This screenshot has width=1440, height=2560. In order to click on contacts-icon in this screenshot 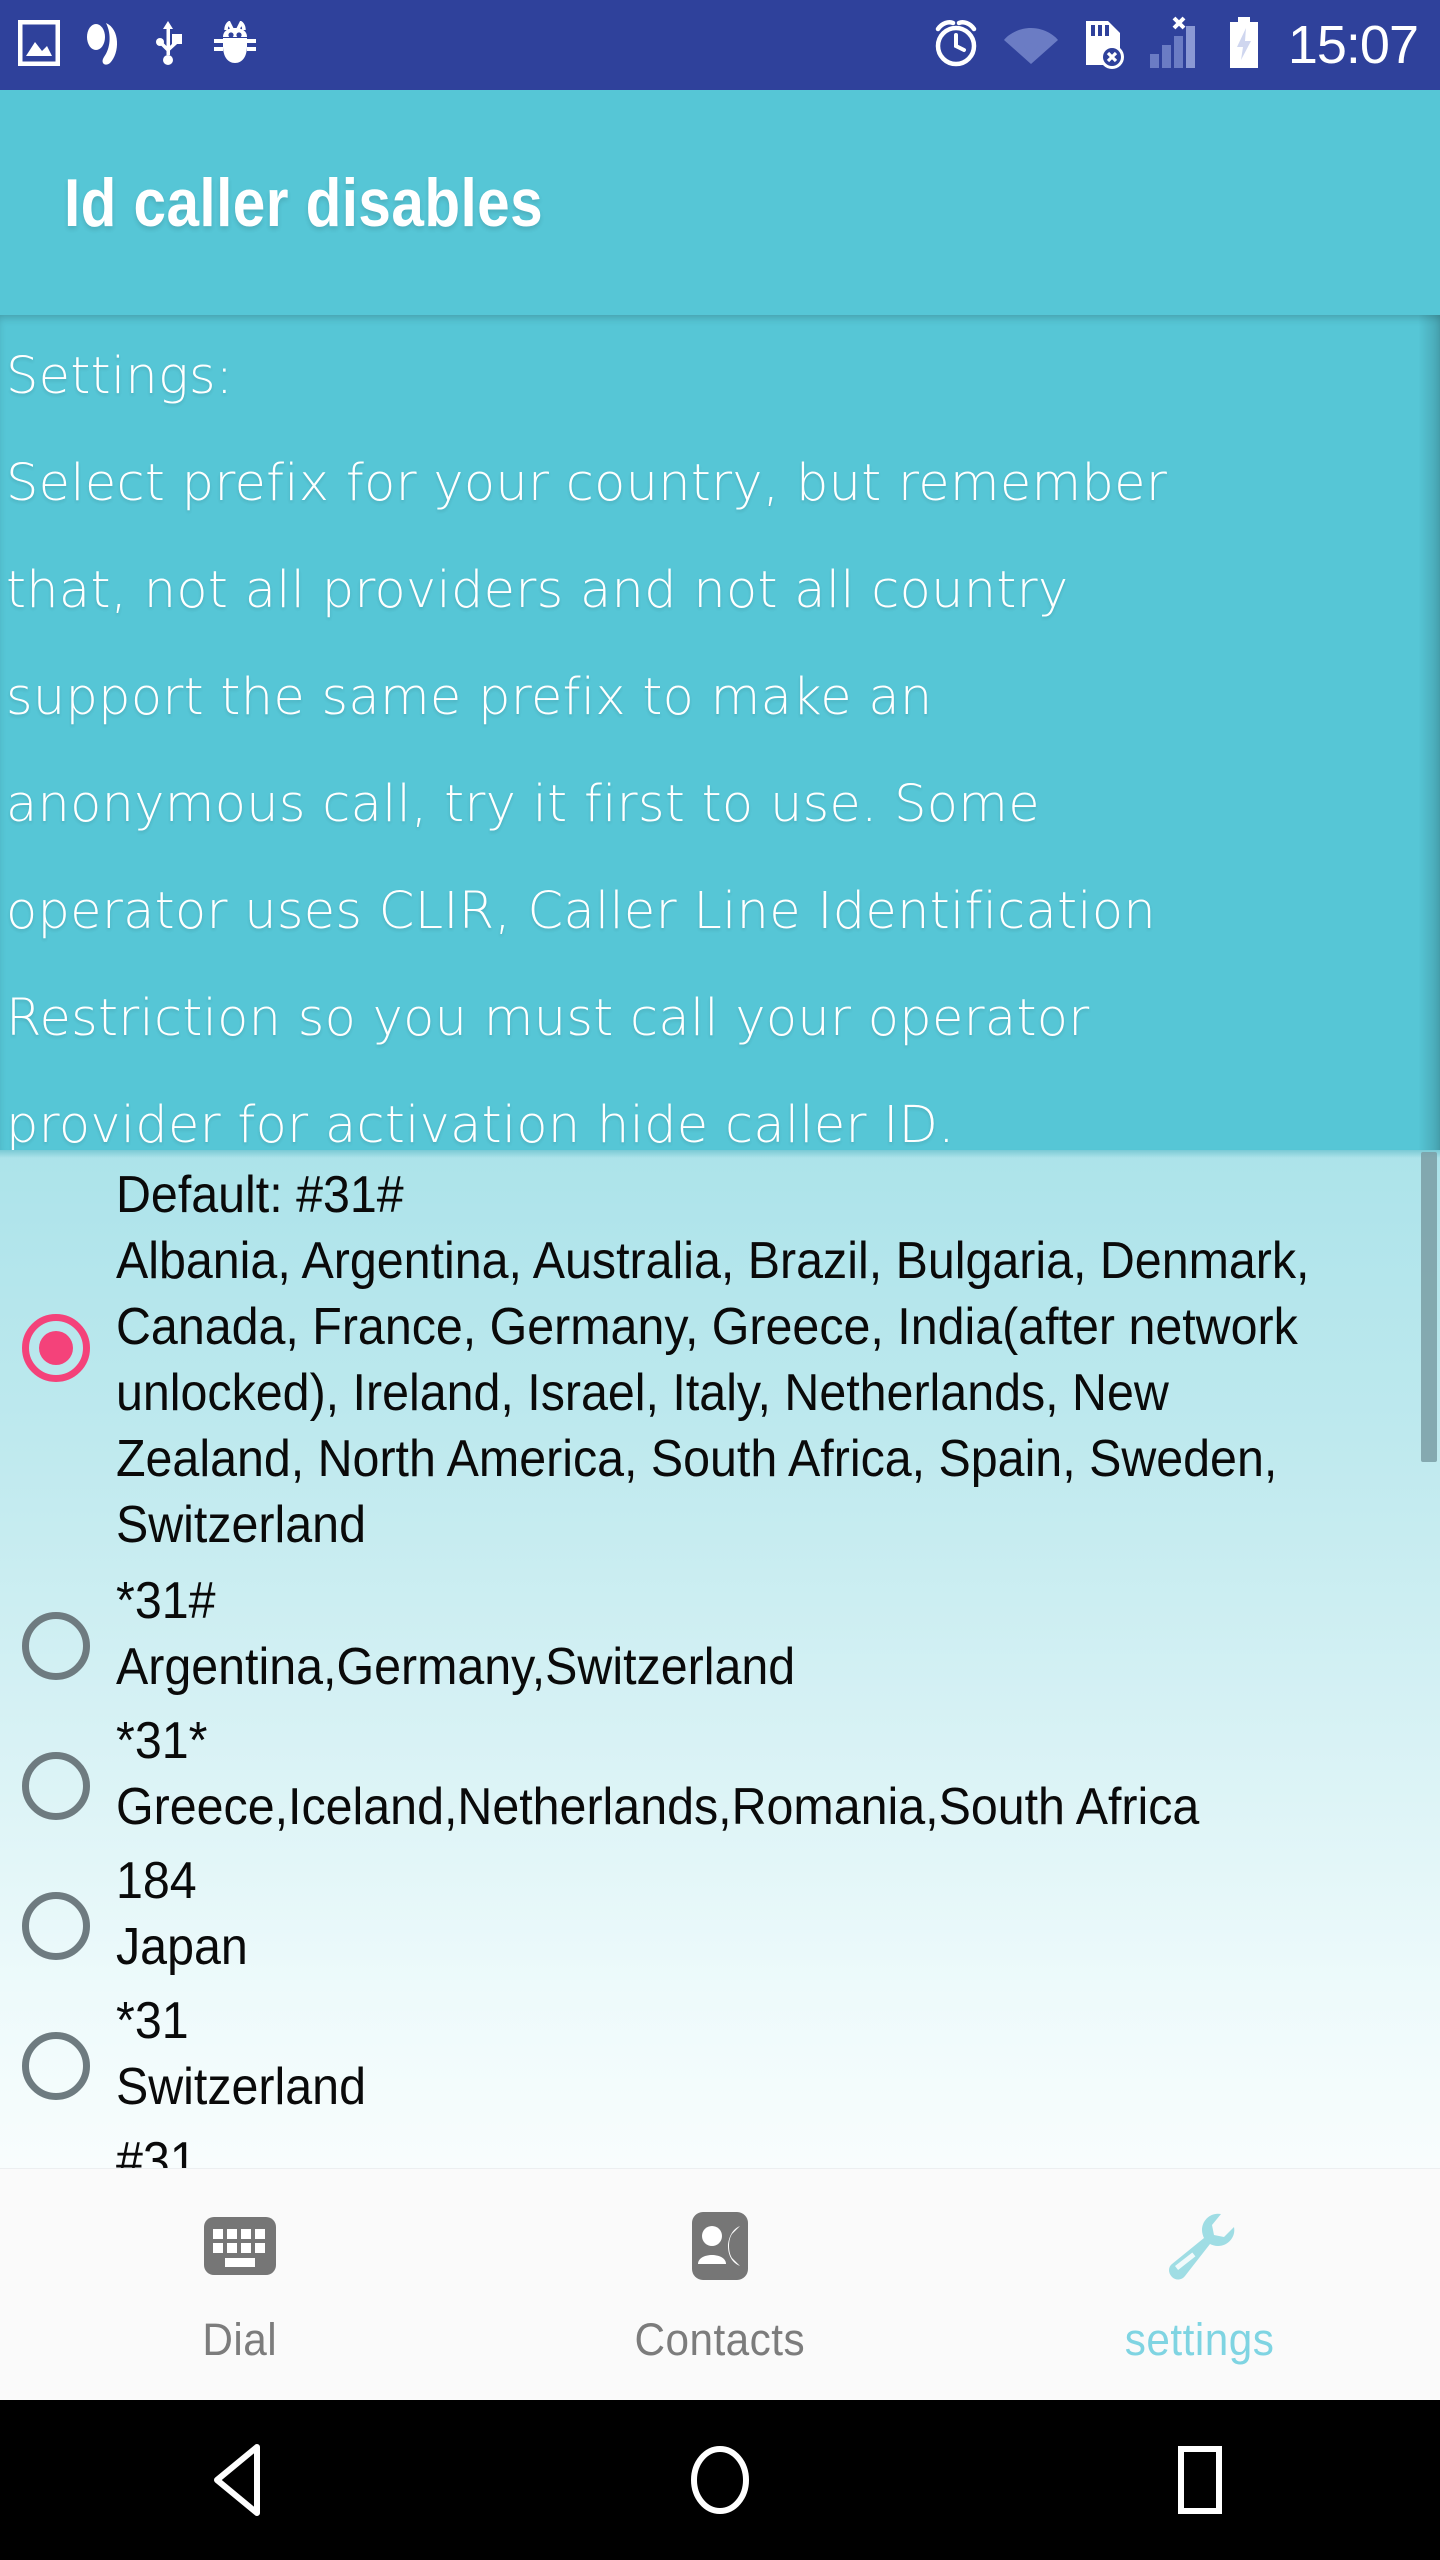, I will do `click(720, 2246)`.